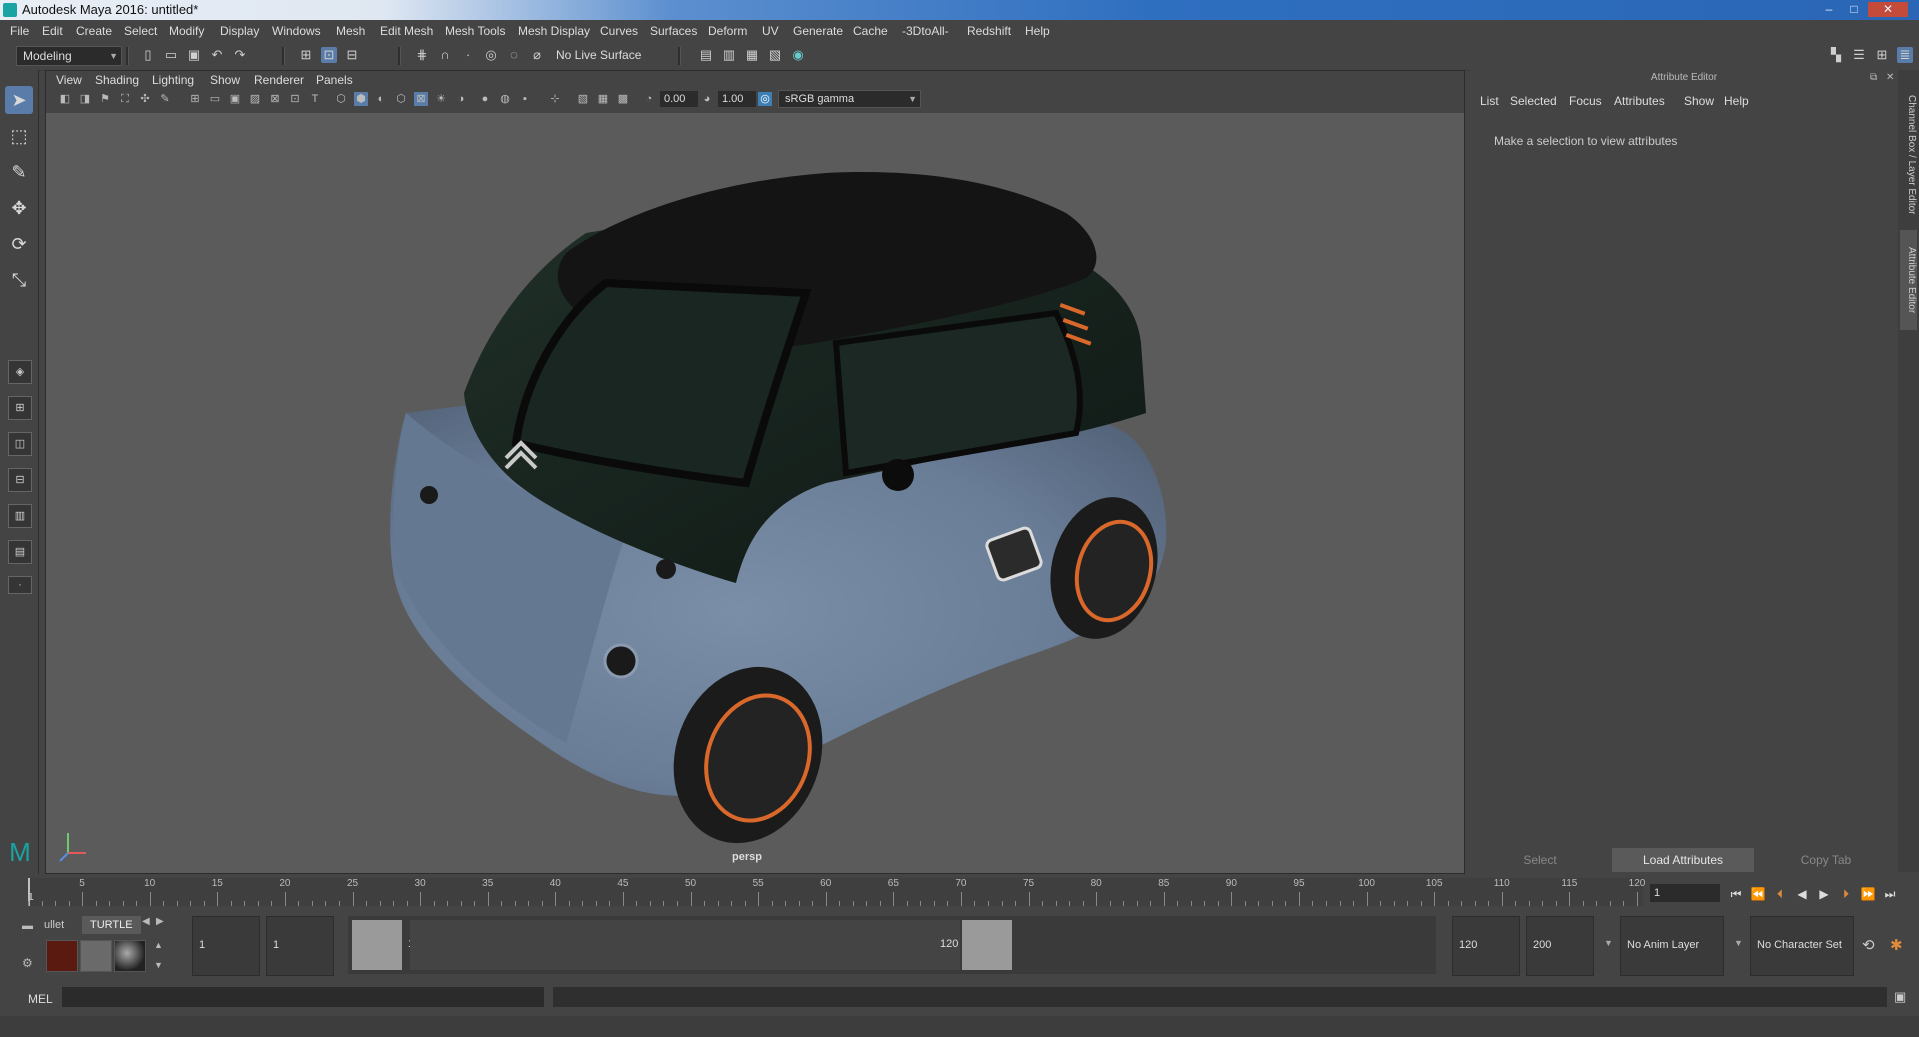  I want to click on shelf-tab-bullet: ullet, so click(54, 925).